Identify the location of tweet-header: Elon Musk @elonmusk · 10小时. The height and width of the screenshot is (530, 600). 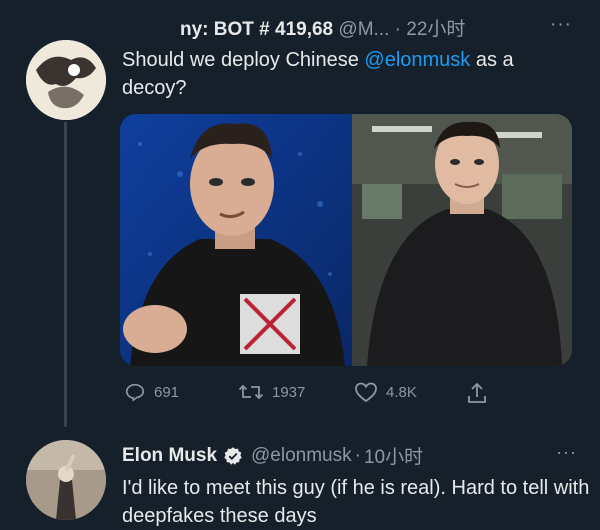
(272, 455).